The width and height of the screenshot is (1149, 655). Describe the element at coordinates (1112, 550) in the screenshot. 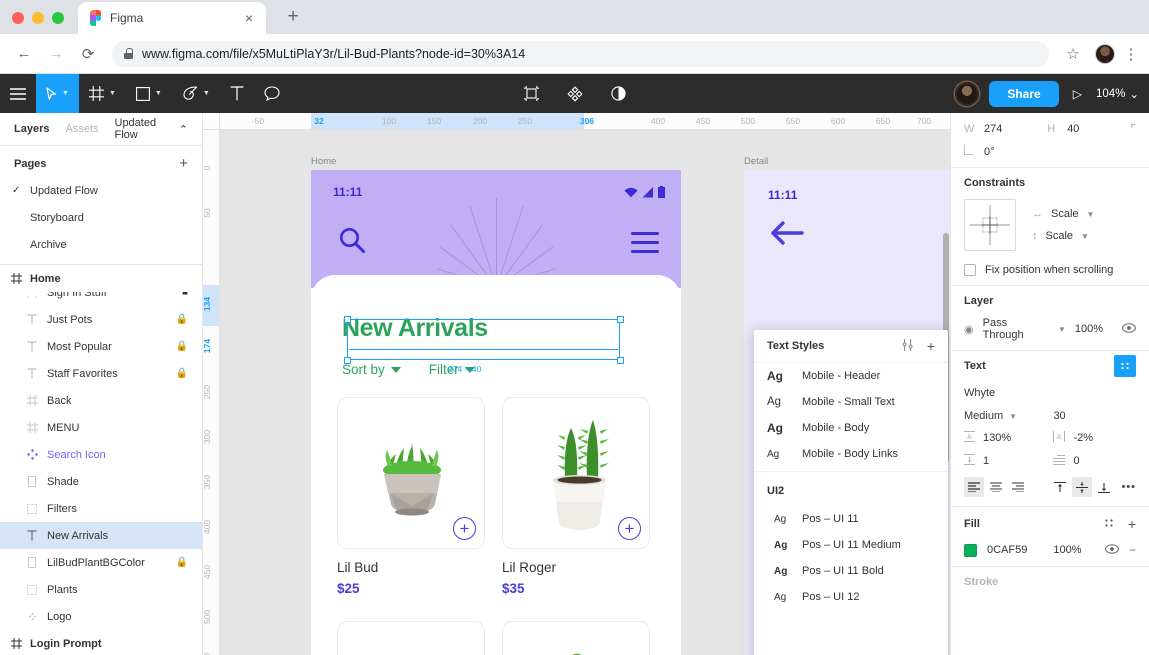

I see `fill-visibility-icon` at that location.